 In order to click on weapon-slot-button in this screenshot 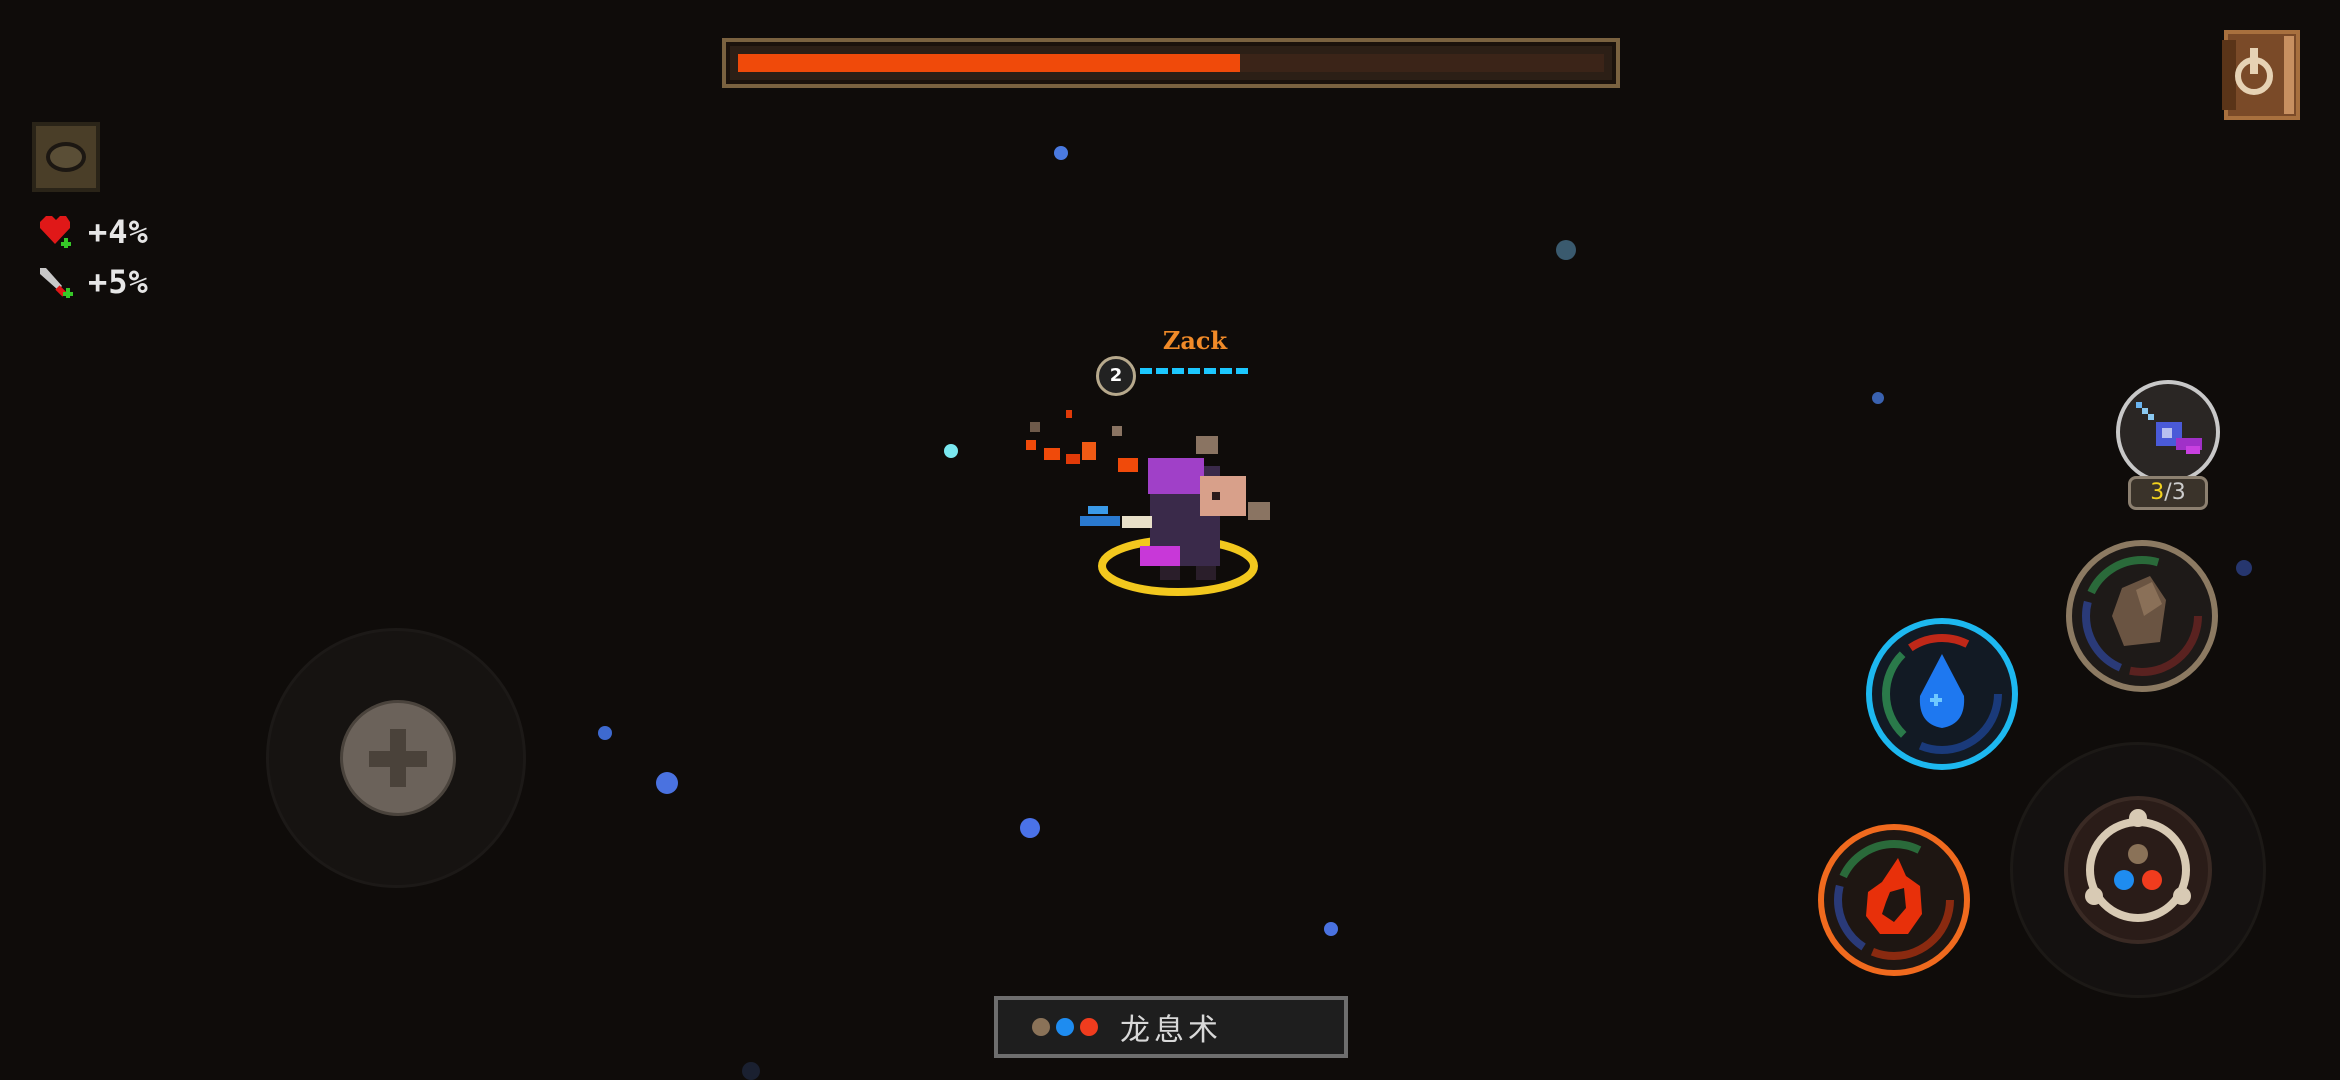, I will do `click(2168, 432)`.